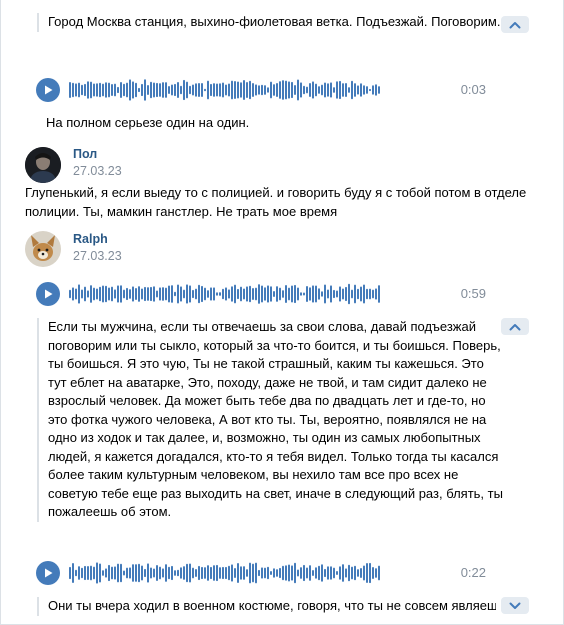 This screenshot has height=625, width=564. I want to click on voice-transcript: На полном серьезе один на один., so click(274, 123).